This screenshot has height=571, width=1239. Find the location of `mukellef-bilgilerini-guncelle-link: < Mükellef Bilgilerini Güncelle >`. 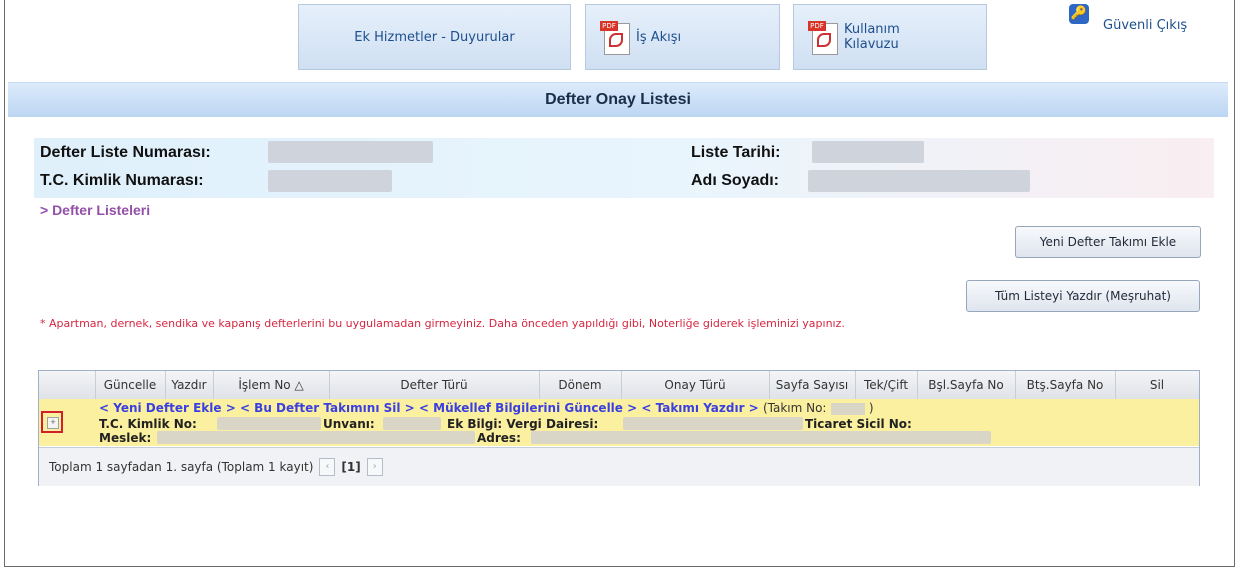

mukellef-bilgilerini-guncelle-link: < Mükellef Bilgilerini Güncelle > is located at coordinates (528, 408).